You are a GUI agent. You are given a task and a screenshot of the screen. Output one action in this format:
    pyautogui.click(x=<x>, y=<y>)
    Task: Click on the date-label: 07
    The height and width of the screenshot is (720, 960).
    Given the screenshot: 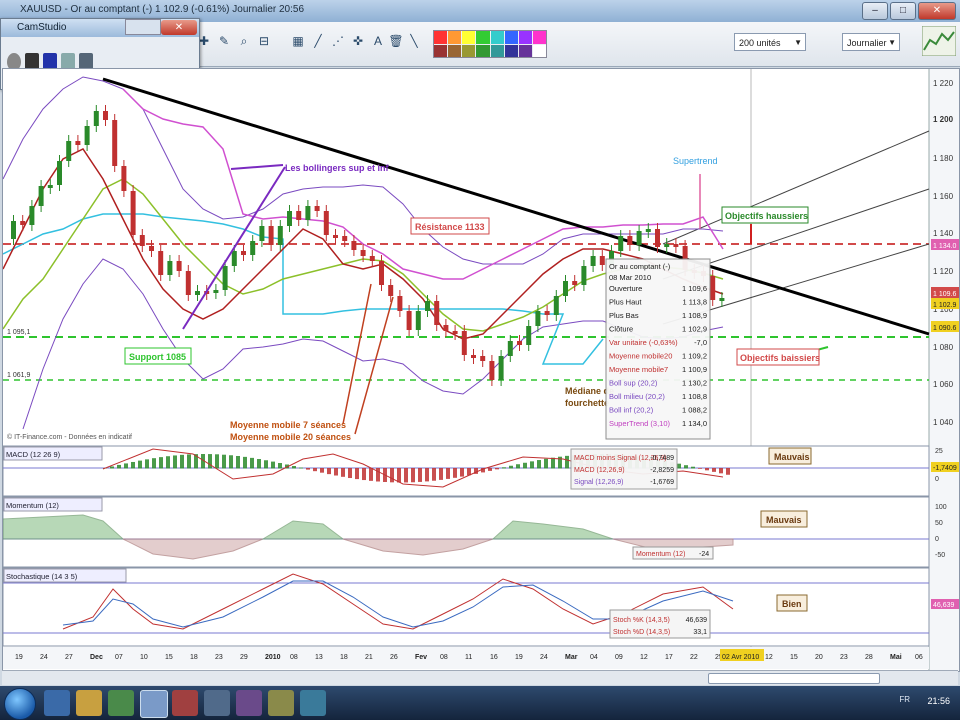 What is the action you would take?
    pyautogui.click(x=119, y=657)
    